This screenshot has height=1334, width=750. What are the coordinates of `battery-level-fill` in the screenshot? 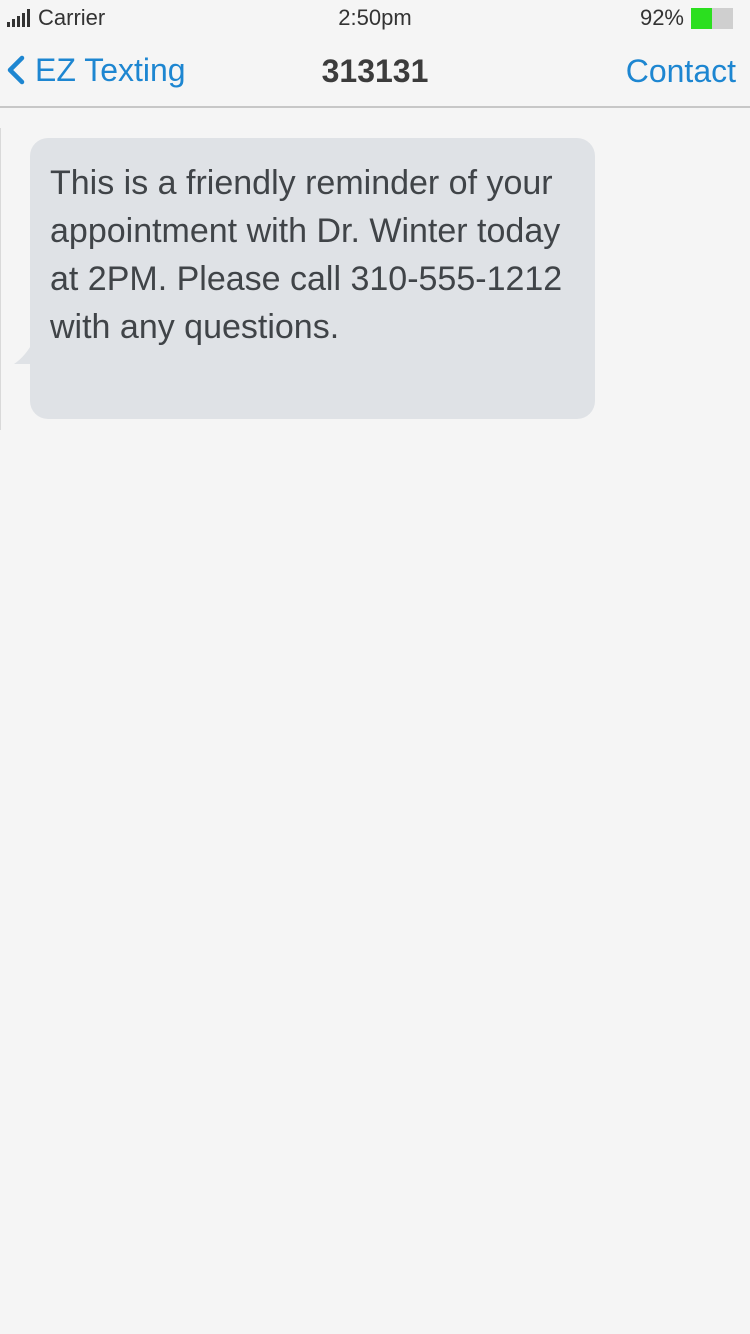 It's located at (701, 18).